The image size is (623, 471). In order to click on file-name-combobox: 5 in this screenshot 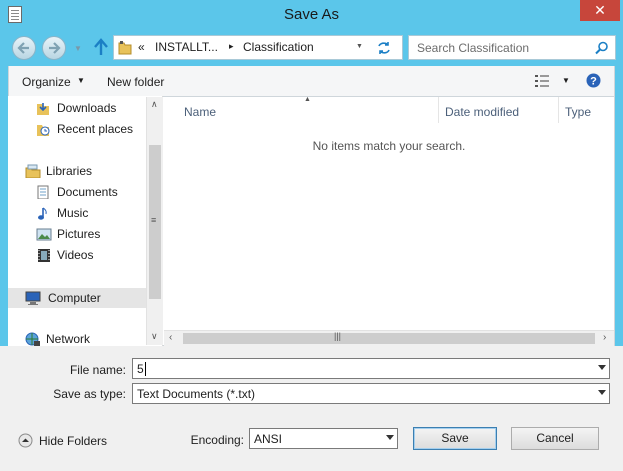, I will do `click(371, 368)`.